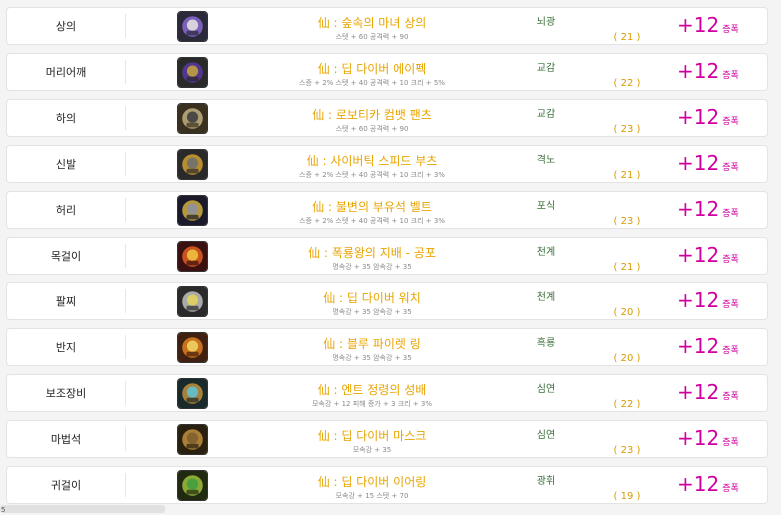 The image size is (781, 515). Describe the element at coordinates (627, 405) in the screenshot. I see `item-level: ( 22 )` at that location.